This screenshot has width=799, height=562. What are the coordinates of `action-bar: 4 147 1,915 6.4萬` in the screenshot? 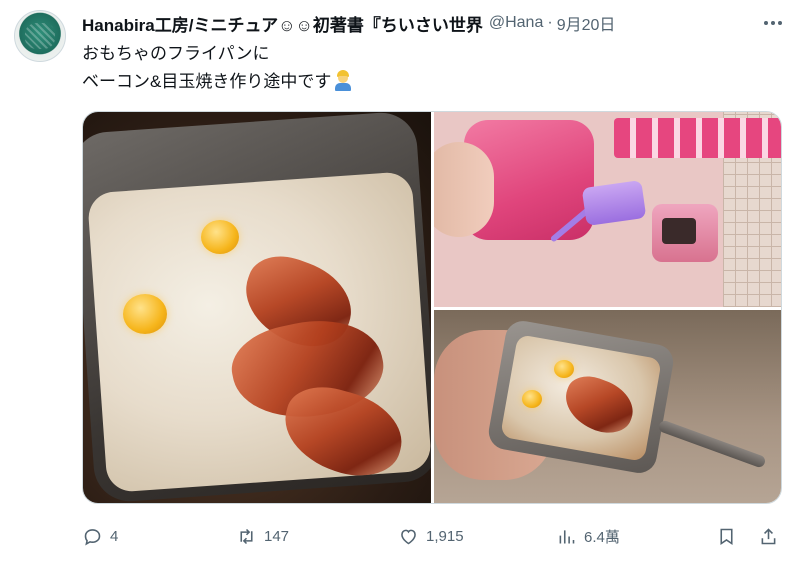 It's located at (432, 536).